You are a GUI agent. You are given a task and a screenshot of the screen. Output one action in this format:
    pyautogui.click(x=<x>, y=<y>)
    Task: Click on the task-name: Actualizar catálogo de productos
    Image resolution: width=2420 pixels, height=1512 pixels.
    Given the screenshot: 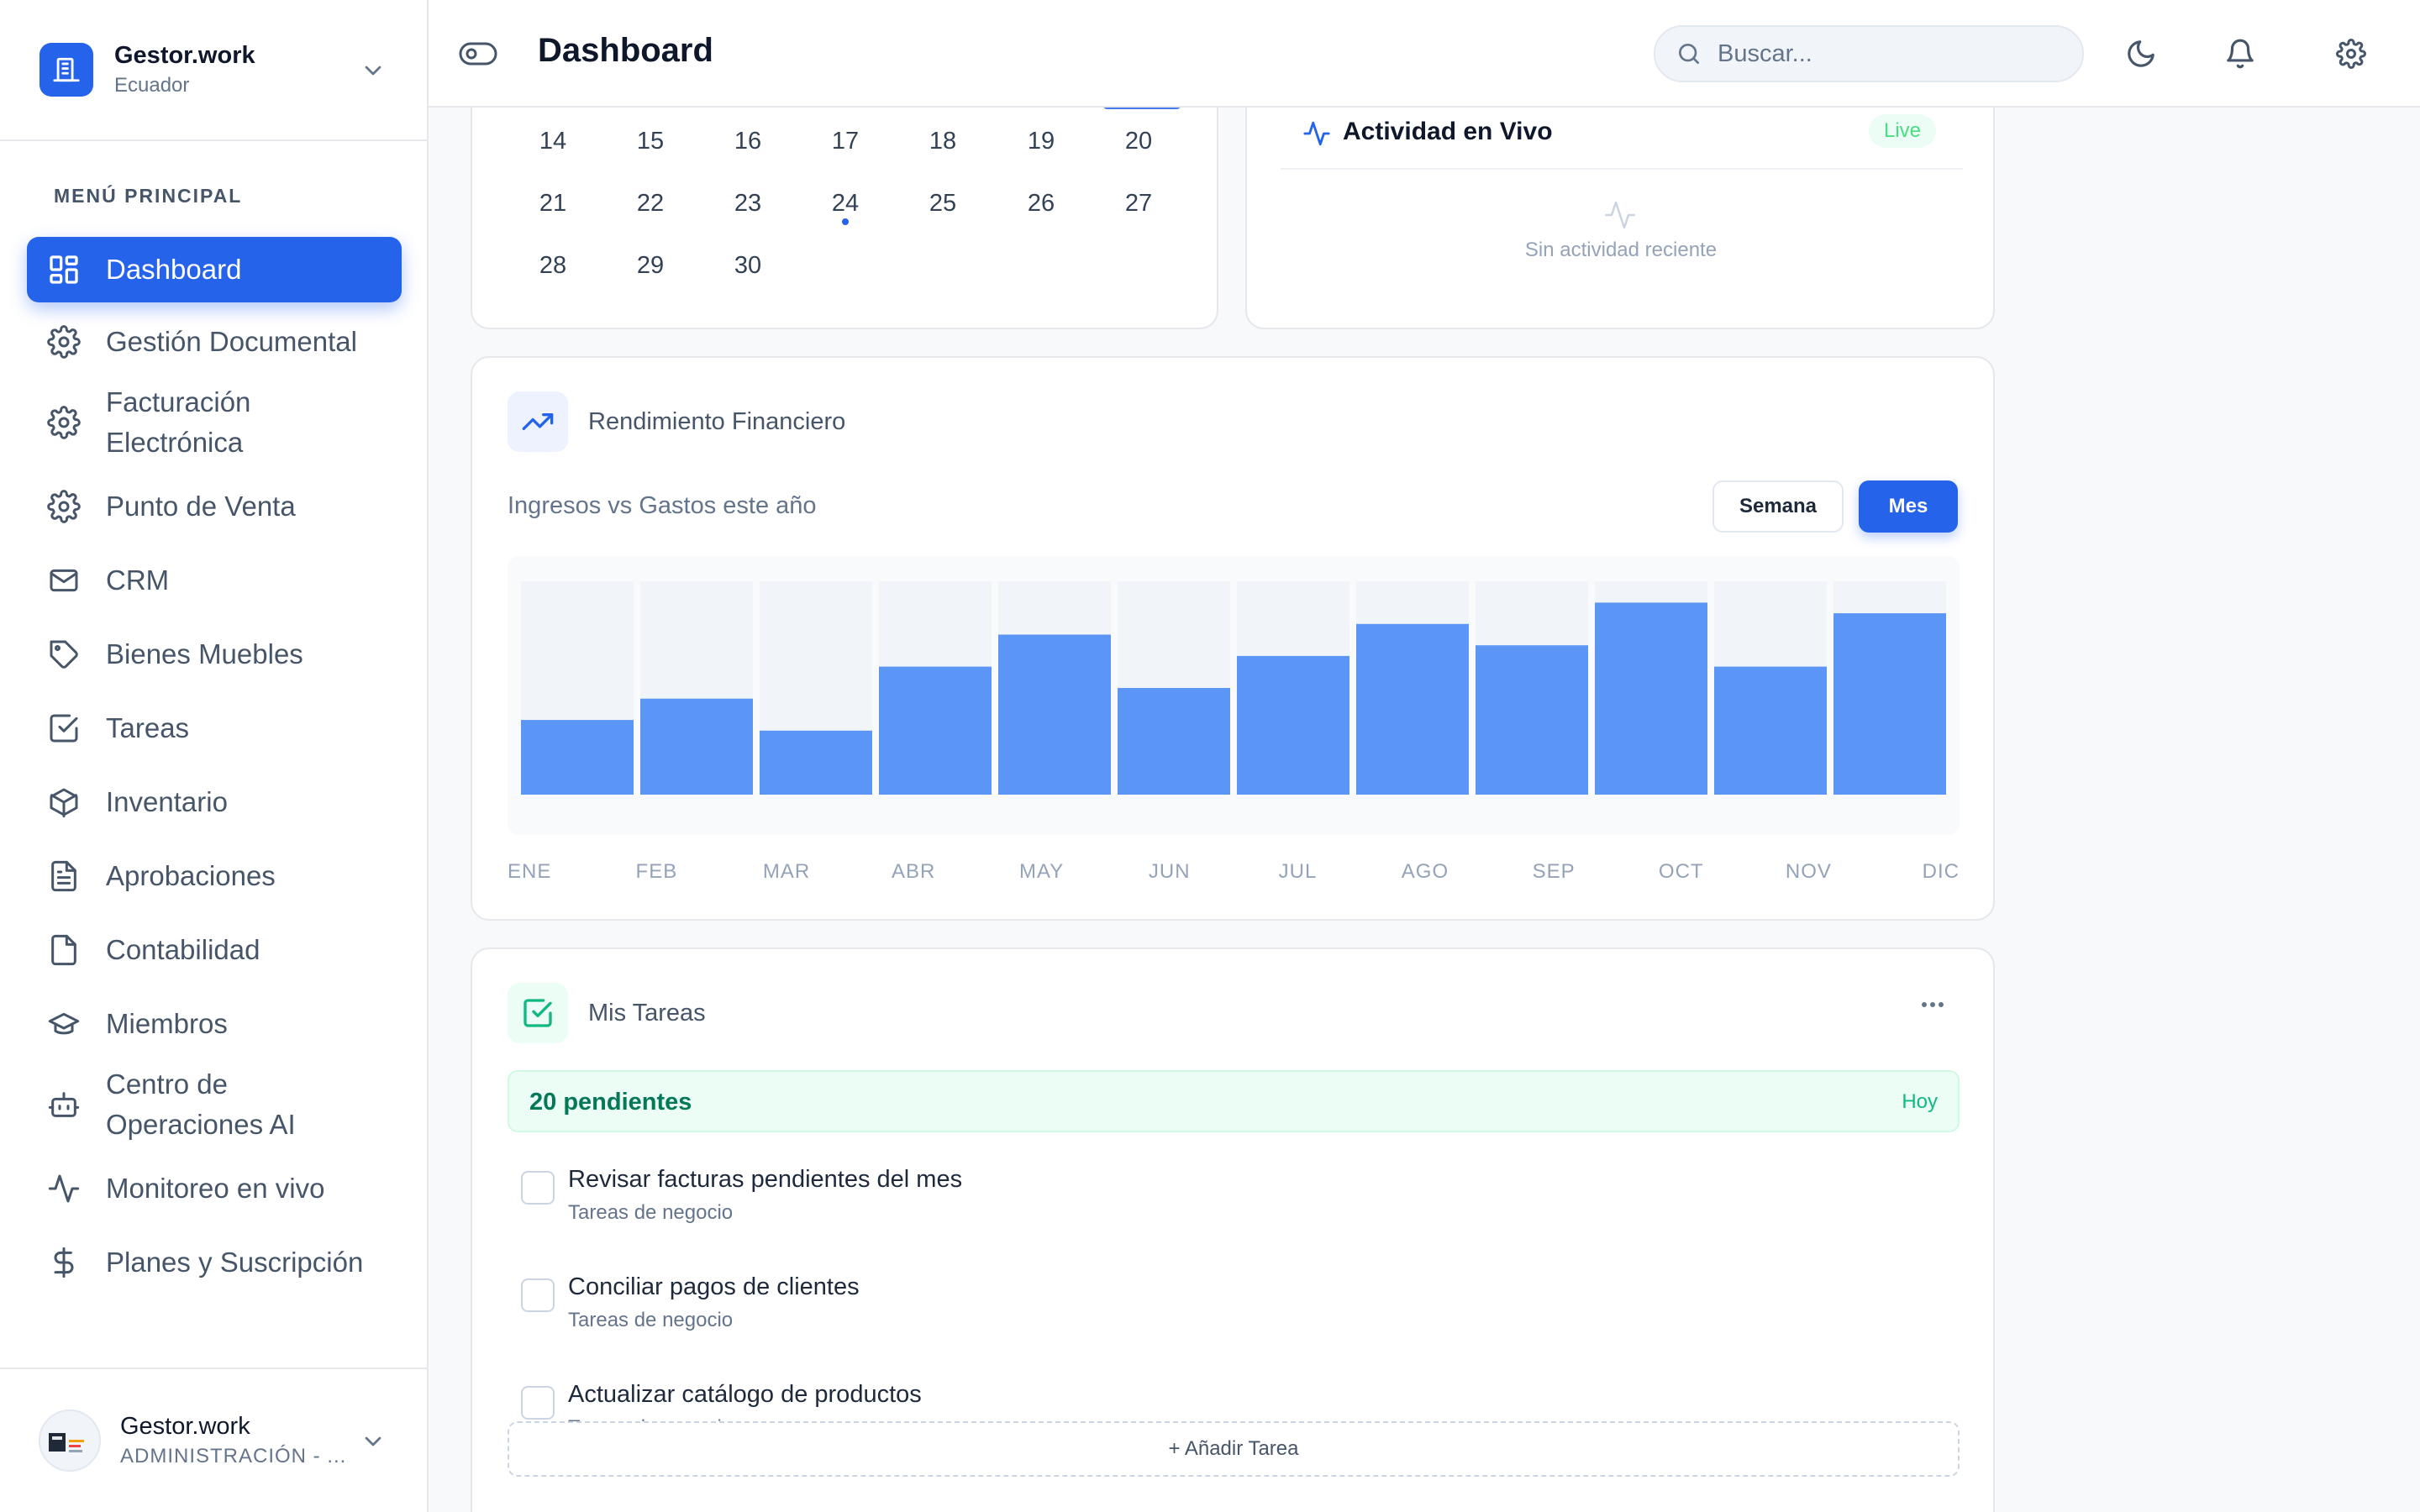 What is the action you would take?
    pyautogui.click(x=745, y=1394)
    